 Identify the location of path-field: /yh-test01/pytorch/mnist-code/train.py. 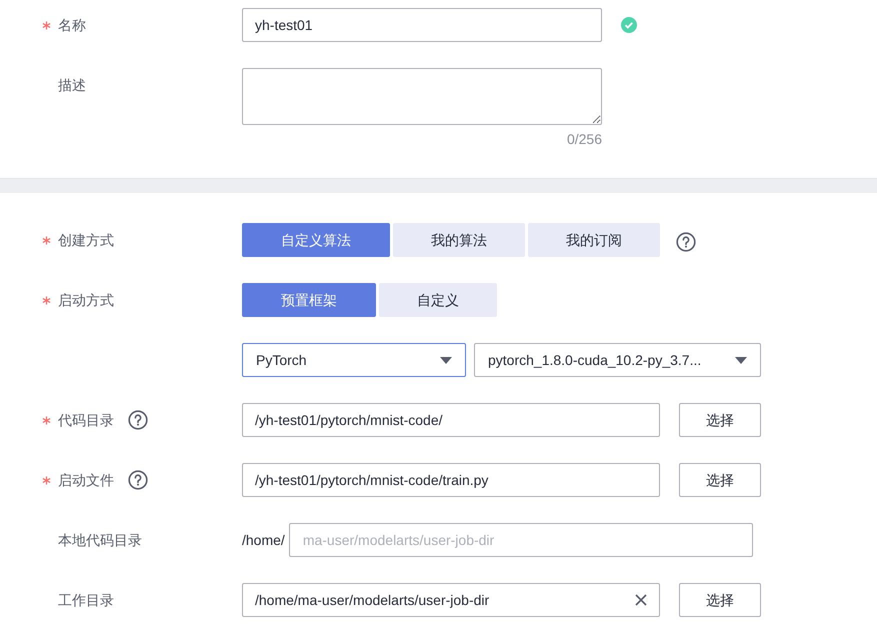
(451, 480).